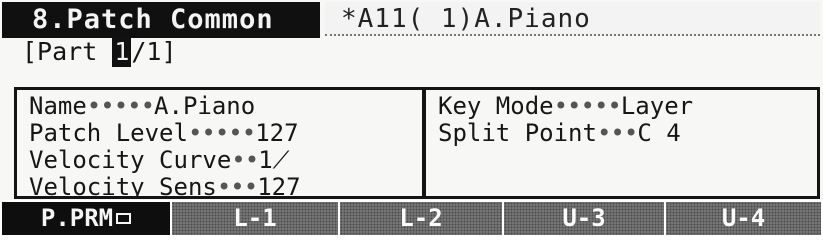 The height and width of the screenshot is (240, 823). Describe the element at coordinates (245, 160) in the screenshot. I see `leader-dots: ••` at that location.